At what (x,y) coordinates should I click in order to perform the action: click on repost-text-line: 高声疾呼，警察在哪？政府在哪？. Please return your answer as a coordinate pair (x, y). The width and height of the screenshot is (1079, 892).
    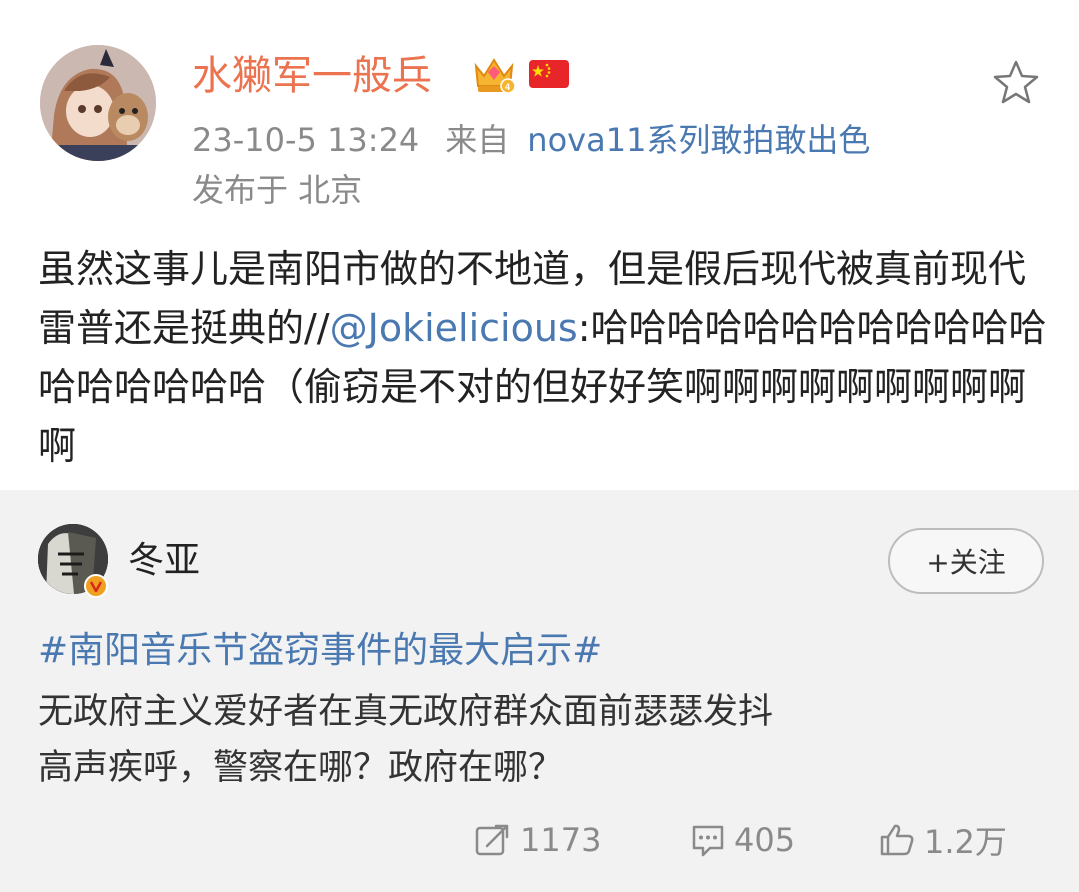
    Looking at the image, I should click on (301, 768).